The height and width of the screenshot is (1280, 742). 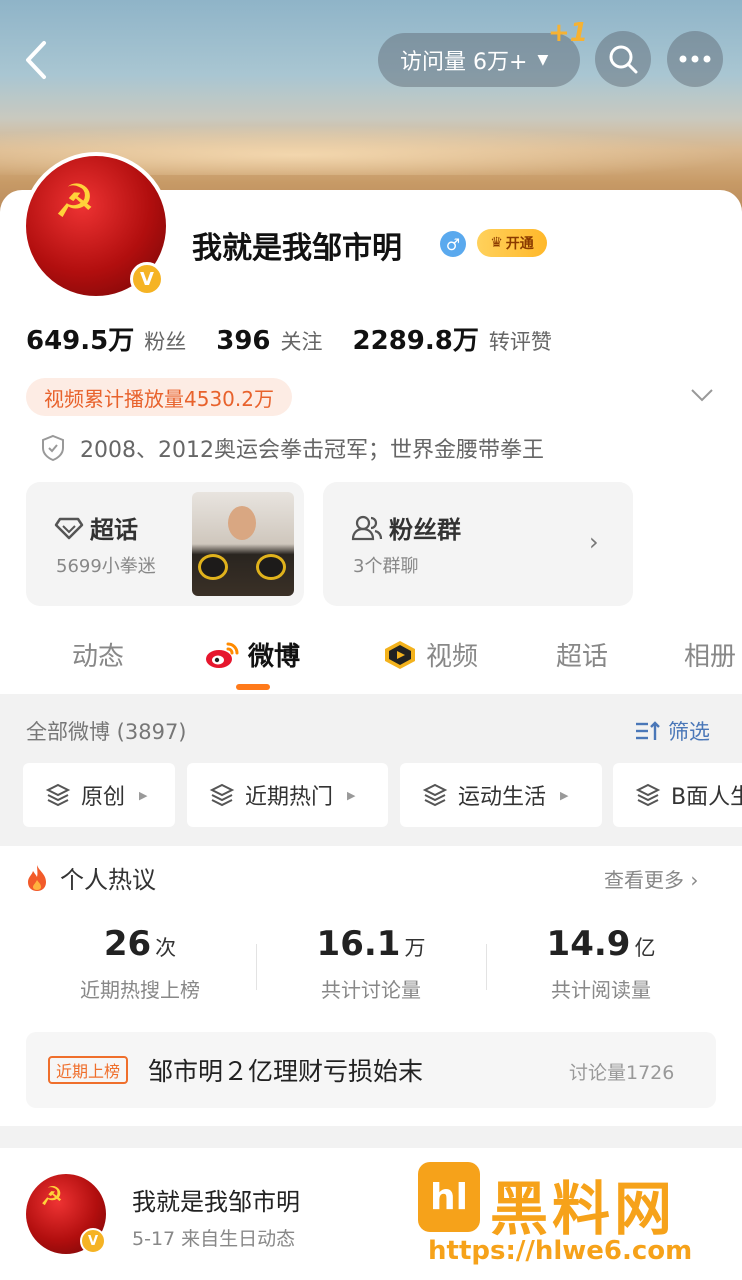 What do you see at coordinates (568, 33) in the screenshot?
I see `plus-one-badge: +1` at bounding box center [568, 33].